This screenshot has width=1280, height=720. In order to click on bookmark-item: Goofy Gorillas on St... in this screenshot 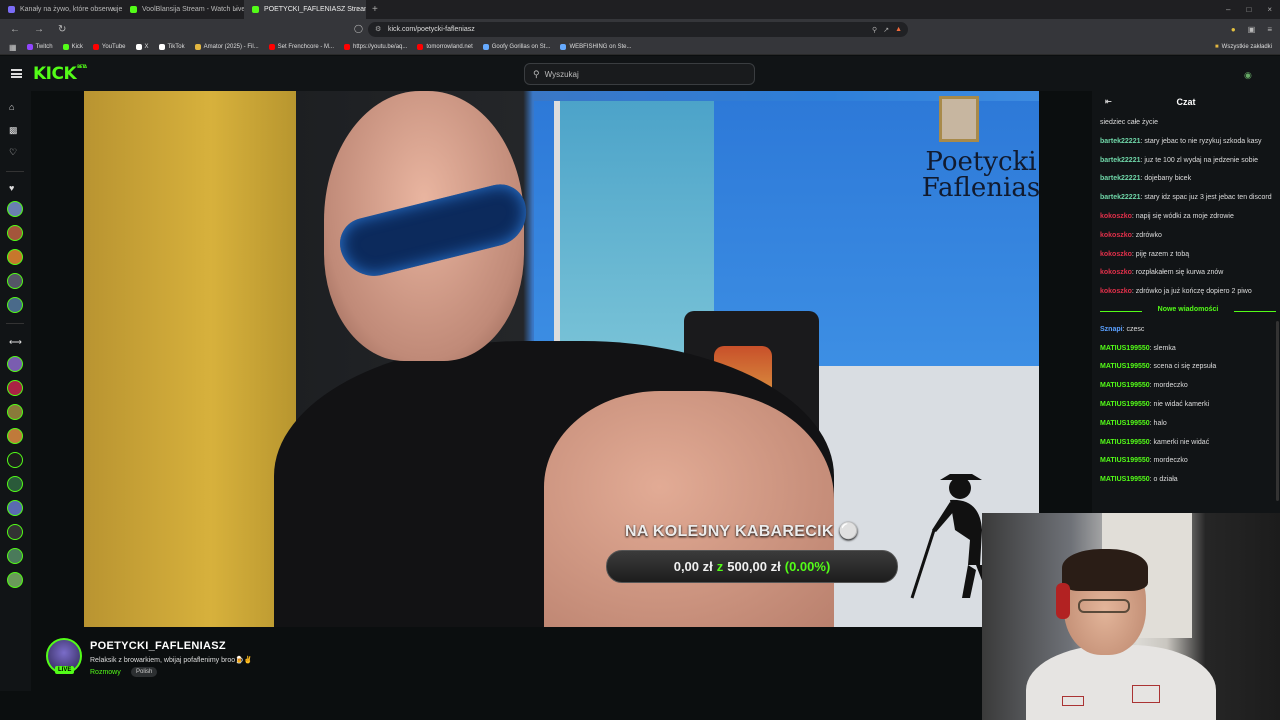, I will do `click(516, 47)`.